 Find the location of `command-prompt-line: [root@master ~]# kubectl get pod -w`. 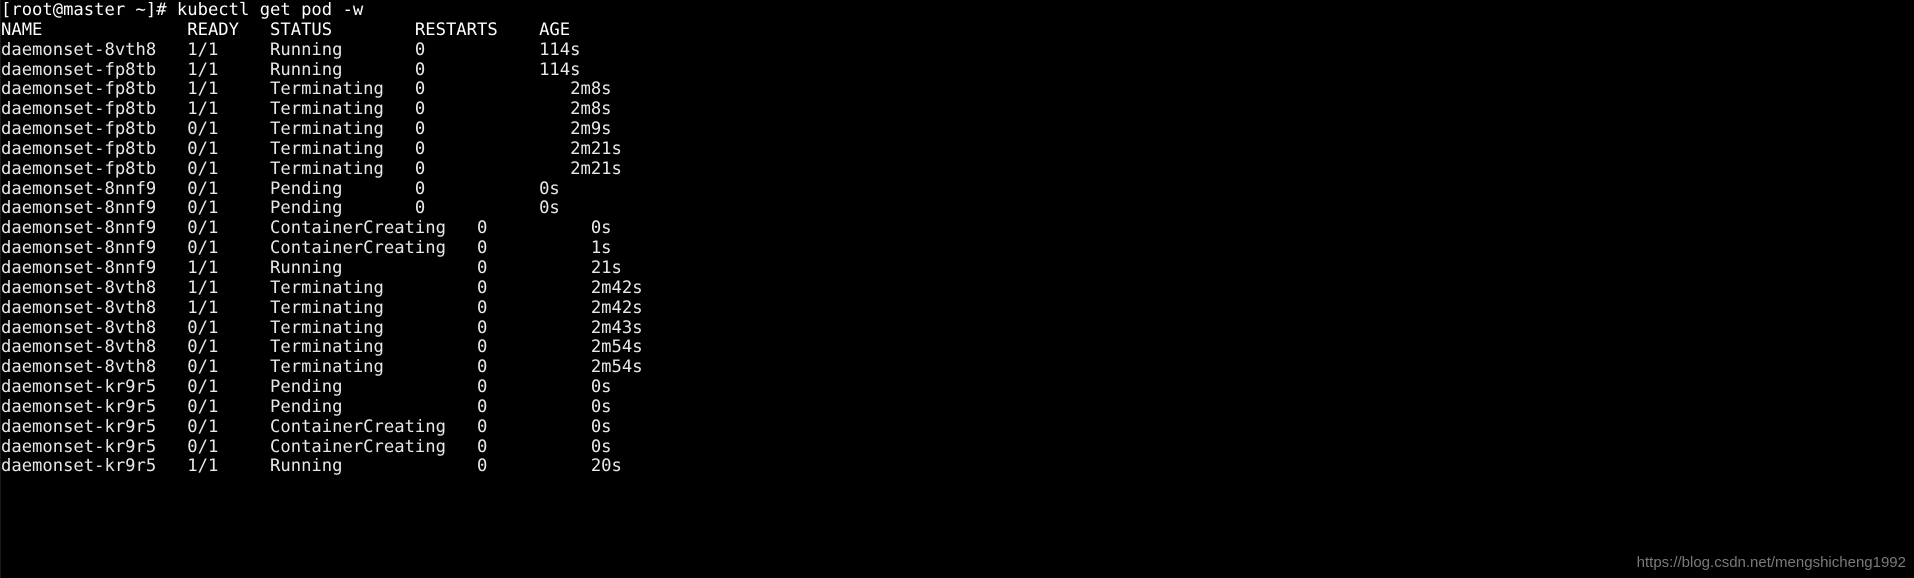

command-prompt-line: [root@master ~]# kubectl get pod -w is located at coordinates (182, 10).